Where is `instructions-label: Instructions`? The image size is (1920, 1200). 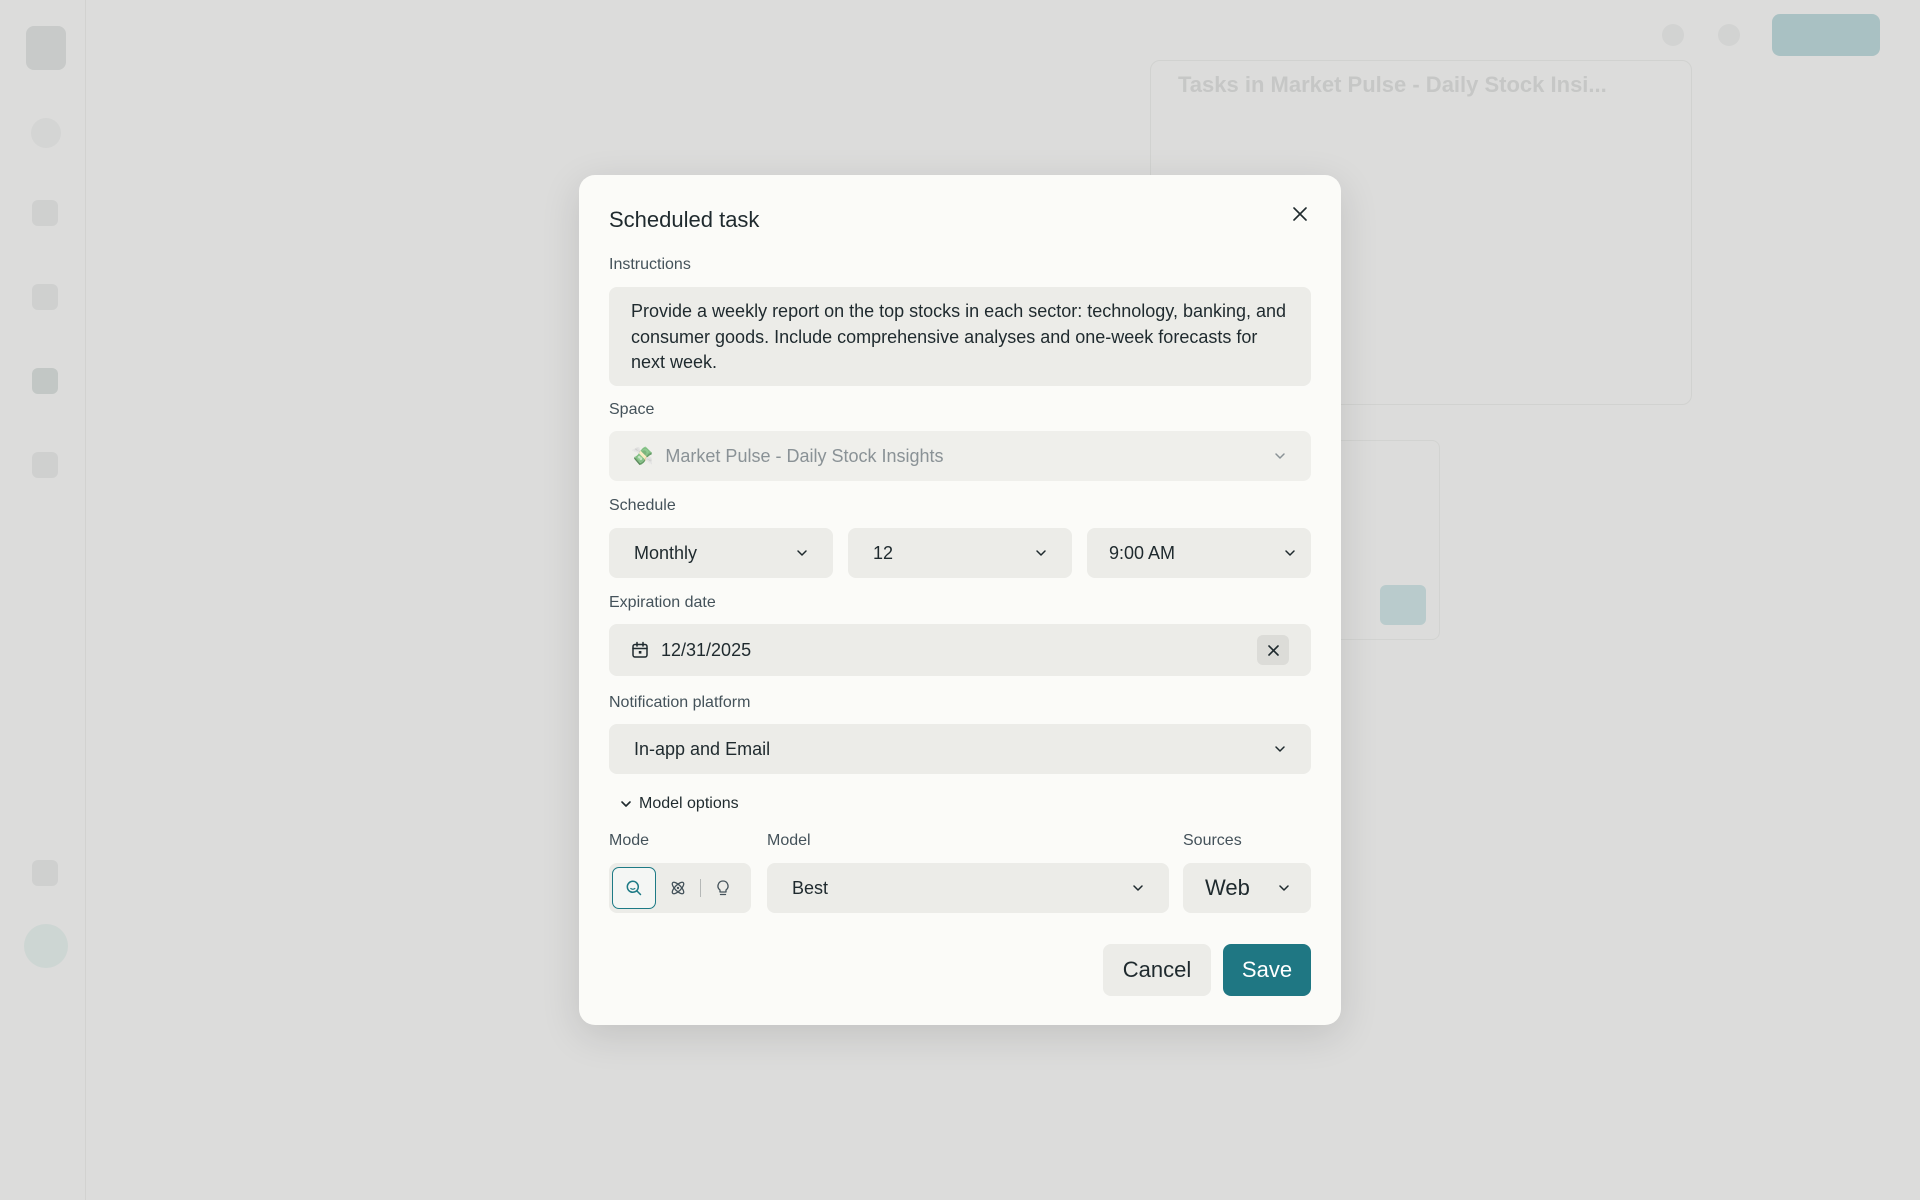
instructions-label: Instructions is located at coordinates (650, 264).